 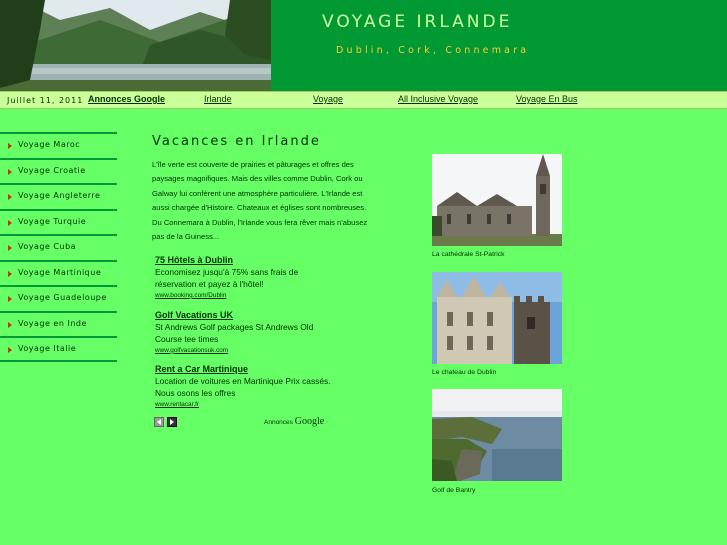 I want to click on nav-link-all-inclusive-voyage: All Inclusive Voyage, so click(x=438, y=99).